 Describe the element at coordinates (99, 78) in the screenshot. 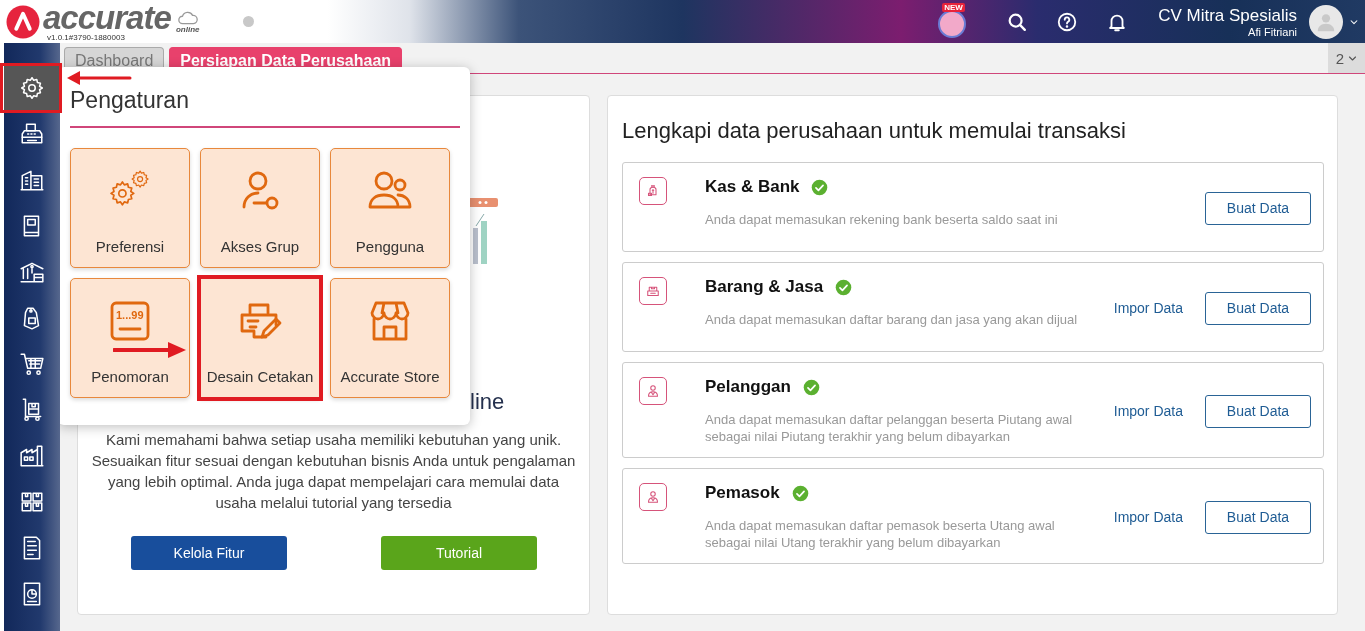

I see `pointer-arrow` at that location.